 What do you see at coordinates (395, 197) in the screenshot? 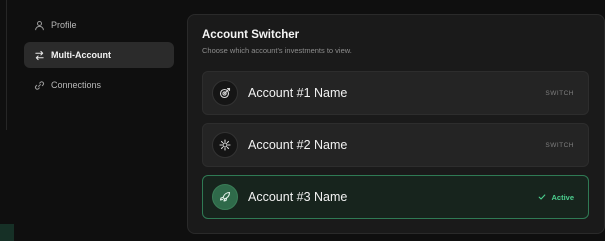
I see `account-card-3: Account #3 Name Active` at bounding box center [395, 197].